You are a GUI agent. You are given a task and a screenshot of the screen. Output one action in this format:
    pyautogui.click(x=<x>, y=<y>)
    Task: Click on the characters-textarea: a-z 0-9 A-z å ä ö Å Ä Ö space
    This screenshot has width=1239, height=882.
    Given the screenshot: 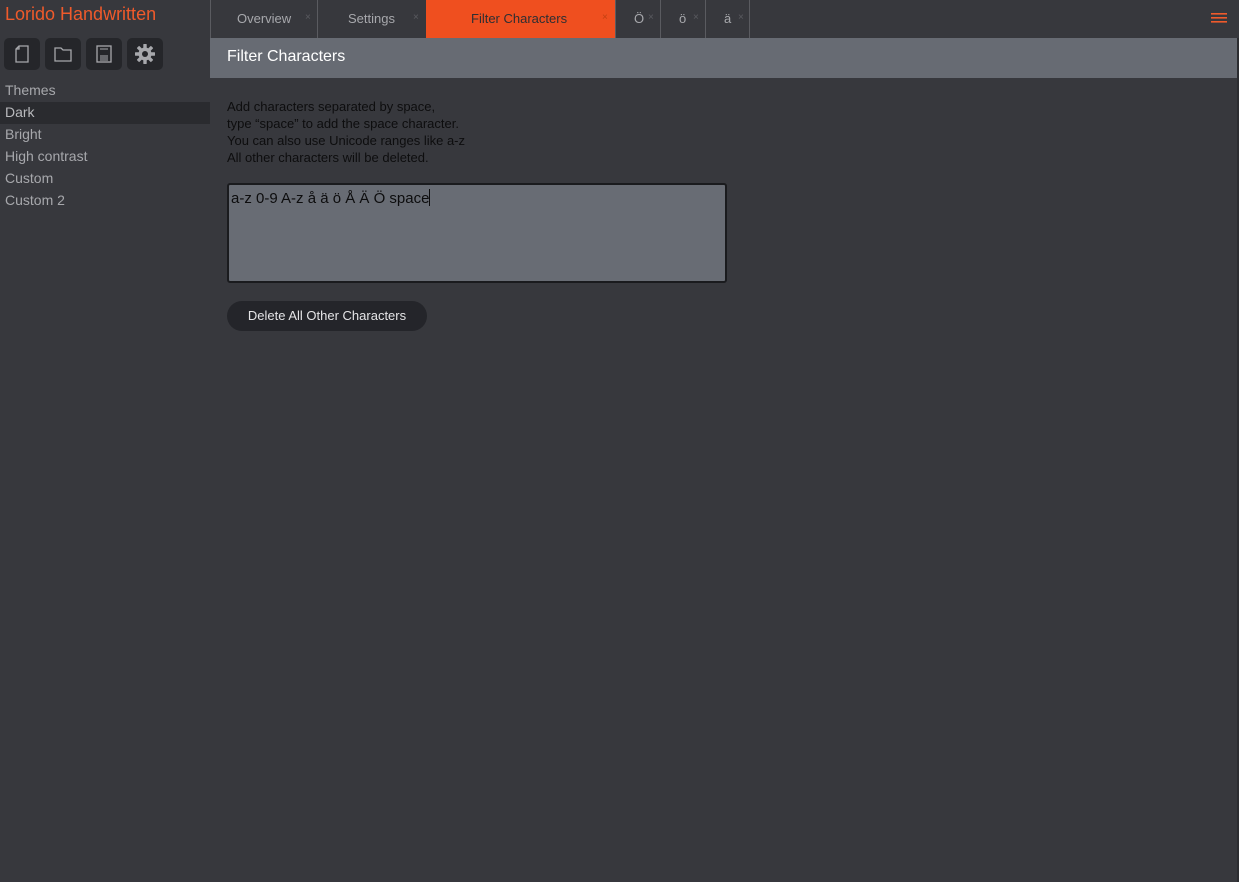 What is the action you would take?
    pyautogui.click(x=477, y=233)
    